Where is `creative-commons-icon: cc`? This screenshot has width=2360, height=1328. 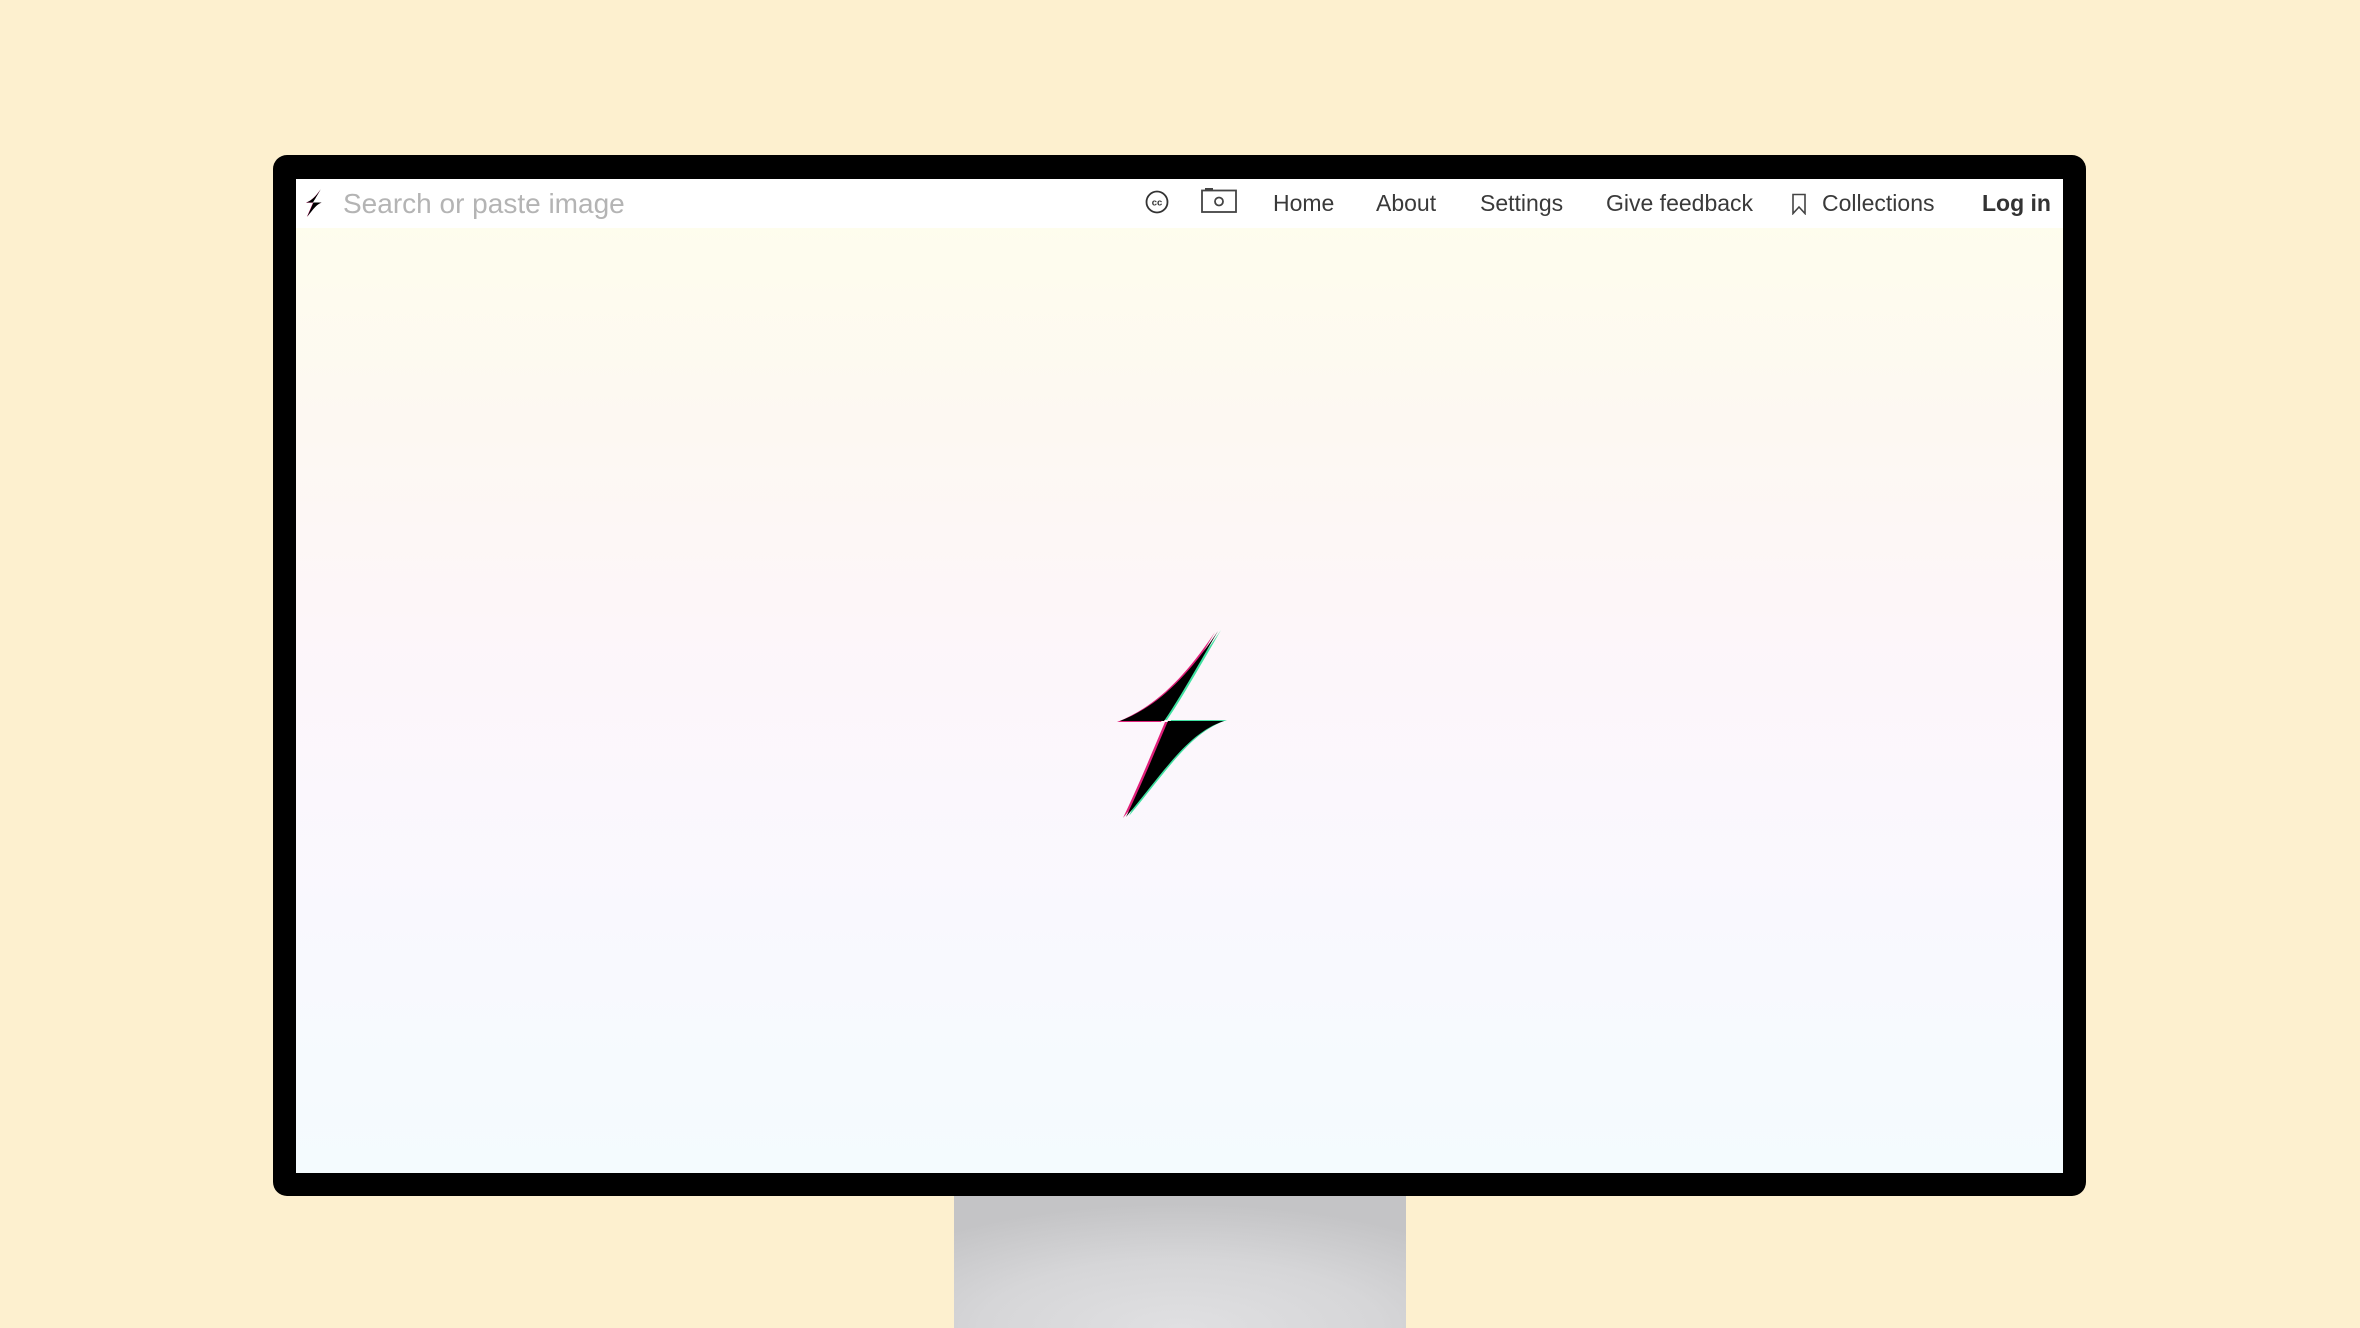 creative-commons-icon: cc is located at coordinates (1157, 202).